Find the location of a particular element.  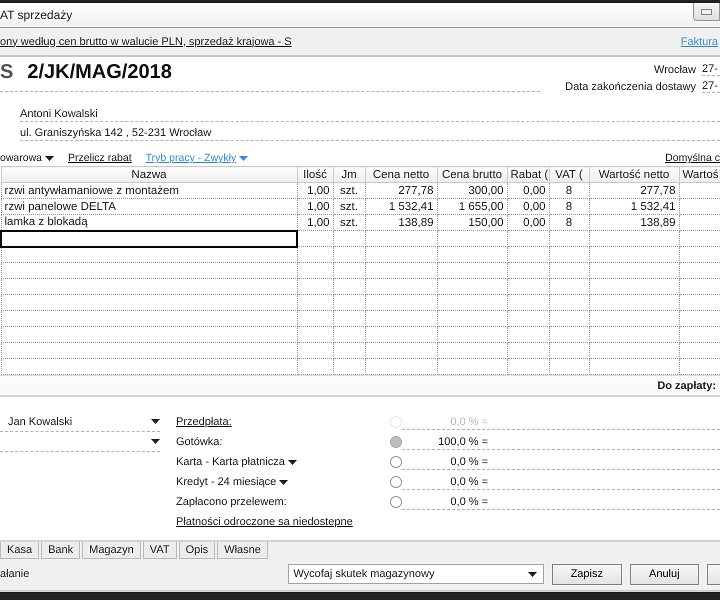

default-settings-link: Domyślna c is located at coordinates (692, 158).